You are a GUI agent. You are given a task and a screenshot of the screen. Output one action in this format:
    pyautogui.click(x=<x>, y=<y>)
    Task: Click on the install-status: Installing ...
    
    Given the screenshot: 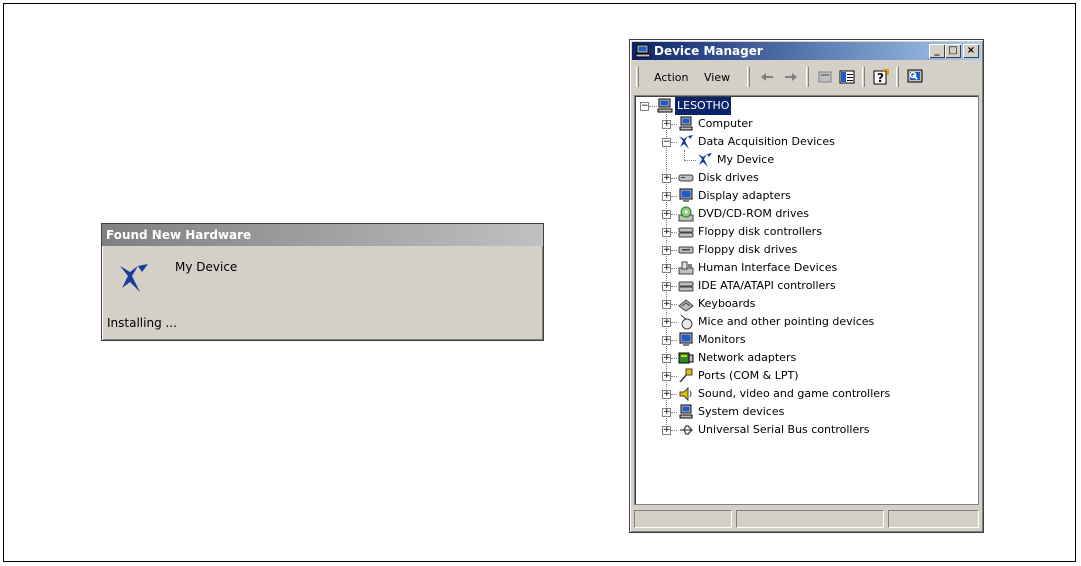 What is the action you would take?
    pyautogui.click(x=142, y=323)
    